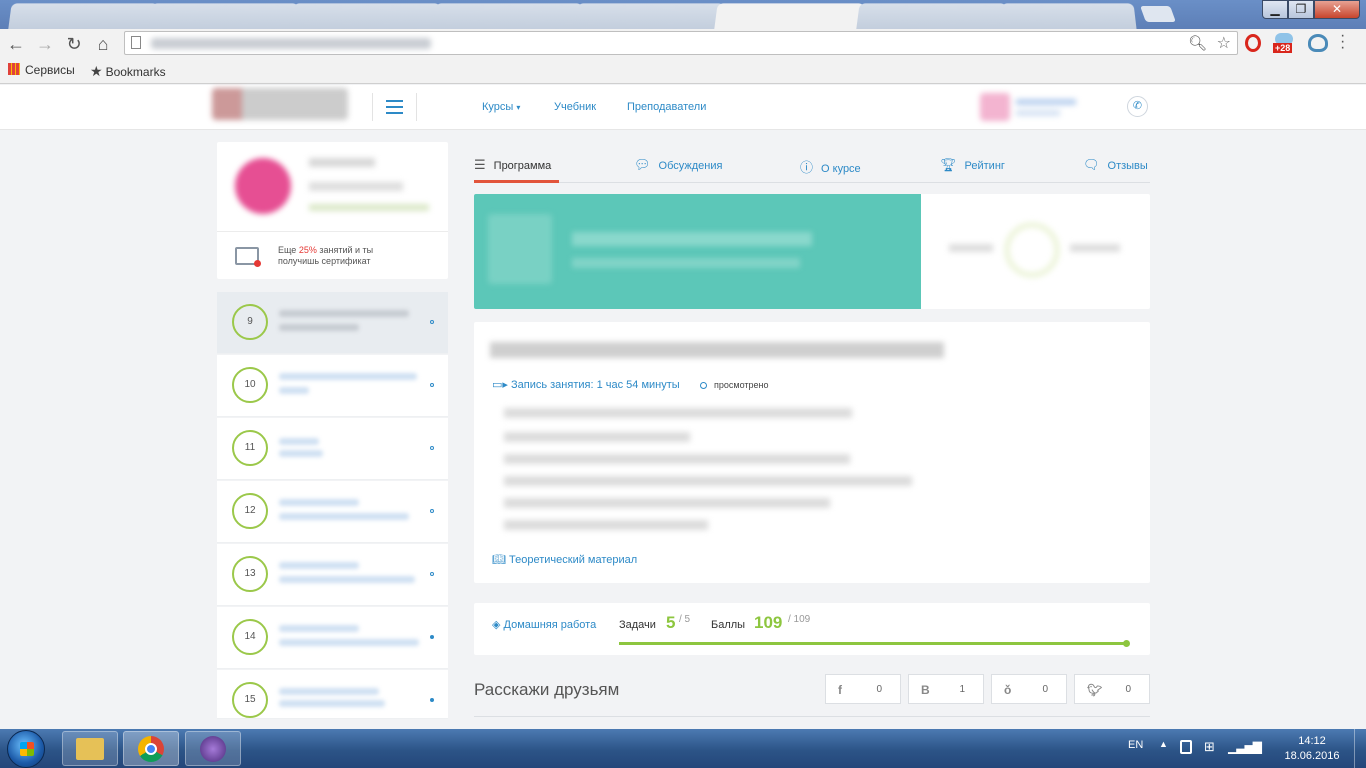 The height and width of the screenshot is (768, 1366). I want to click on tab-about: ⓘ О курсе, so click(830, 166).